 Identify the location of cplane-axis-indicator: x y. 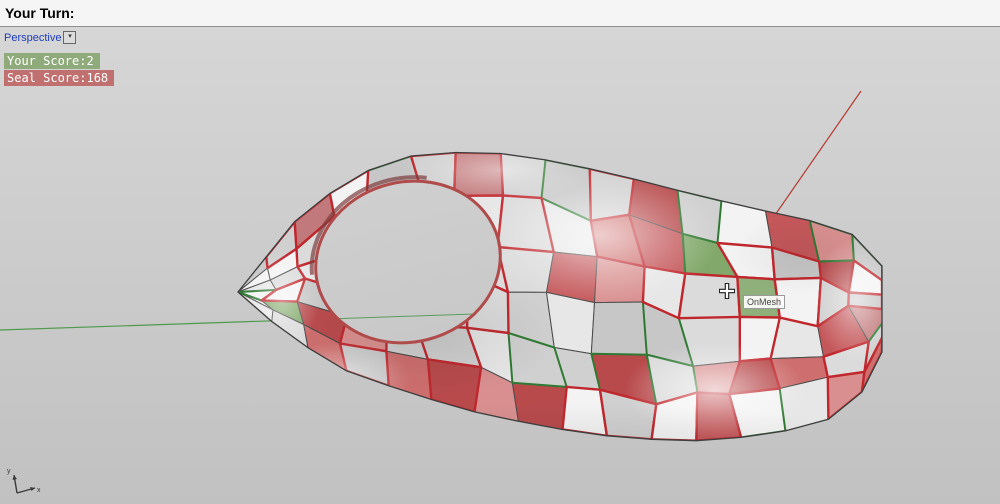
(24, 481).